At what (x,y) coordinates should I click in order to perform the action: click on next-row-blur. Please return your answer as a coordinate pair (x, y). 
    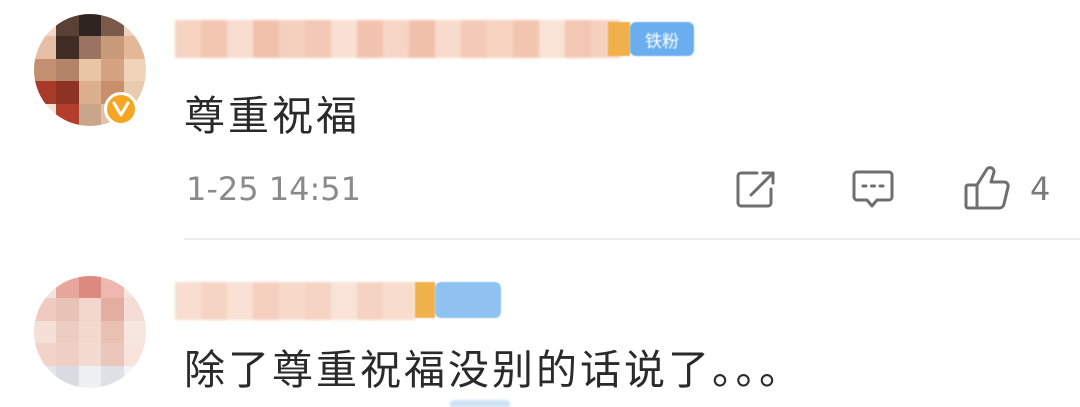
    Looking at the image, I should click on (480, 403).